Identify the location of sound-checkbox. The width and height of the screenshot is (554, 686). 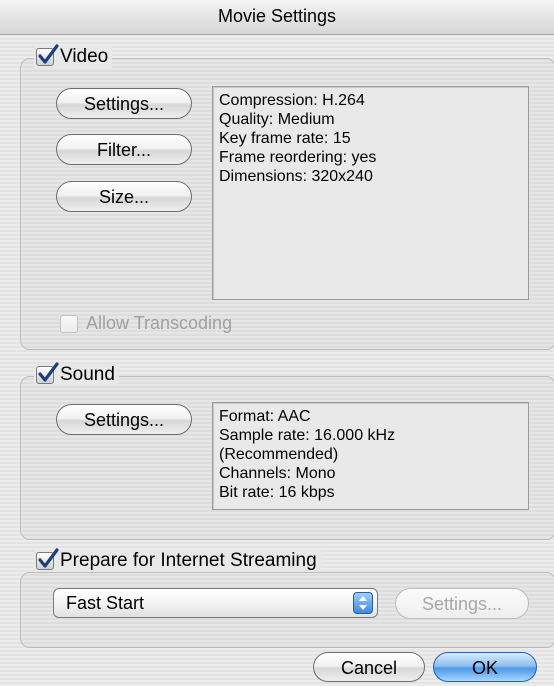
(47, 373).